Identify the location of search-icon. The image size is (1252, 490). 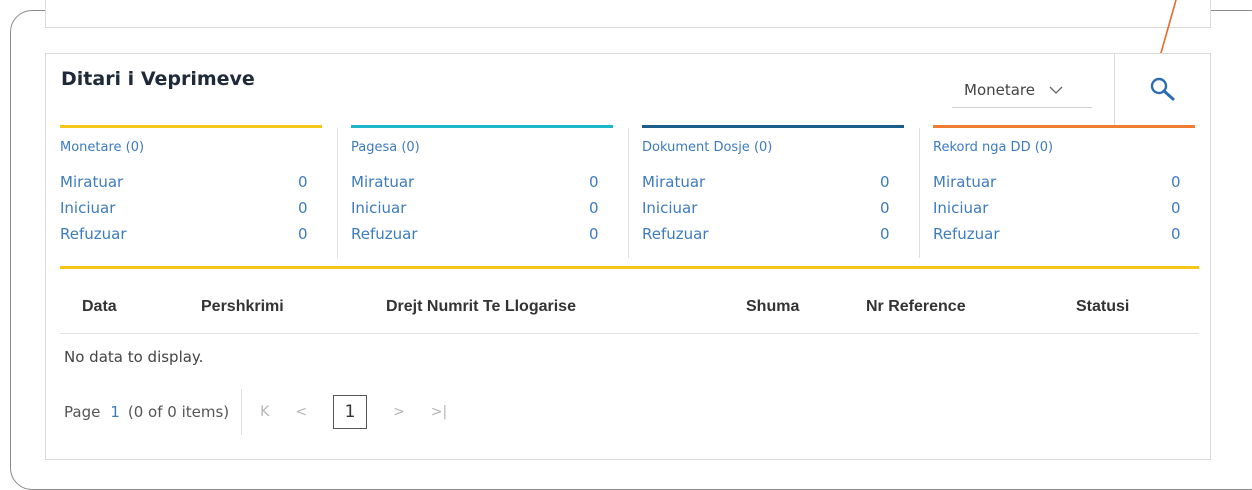
(1162, 89).